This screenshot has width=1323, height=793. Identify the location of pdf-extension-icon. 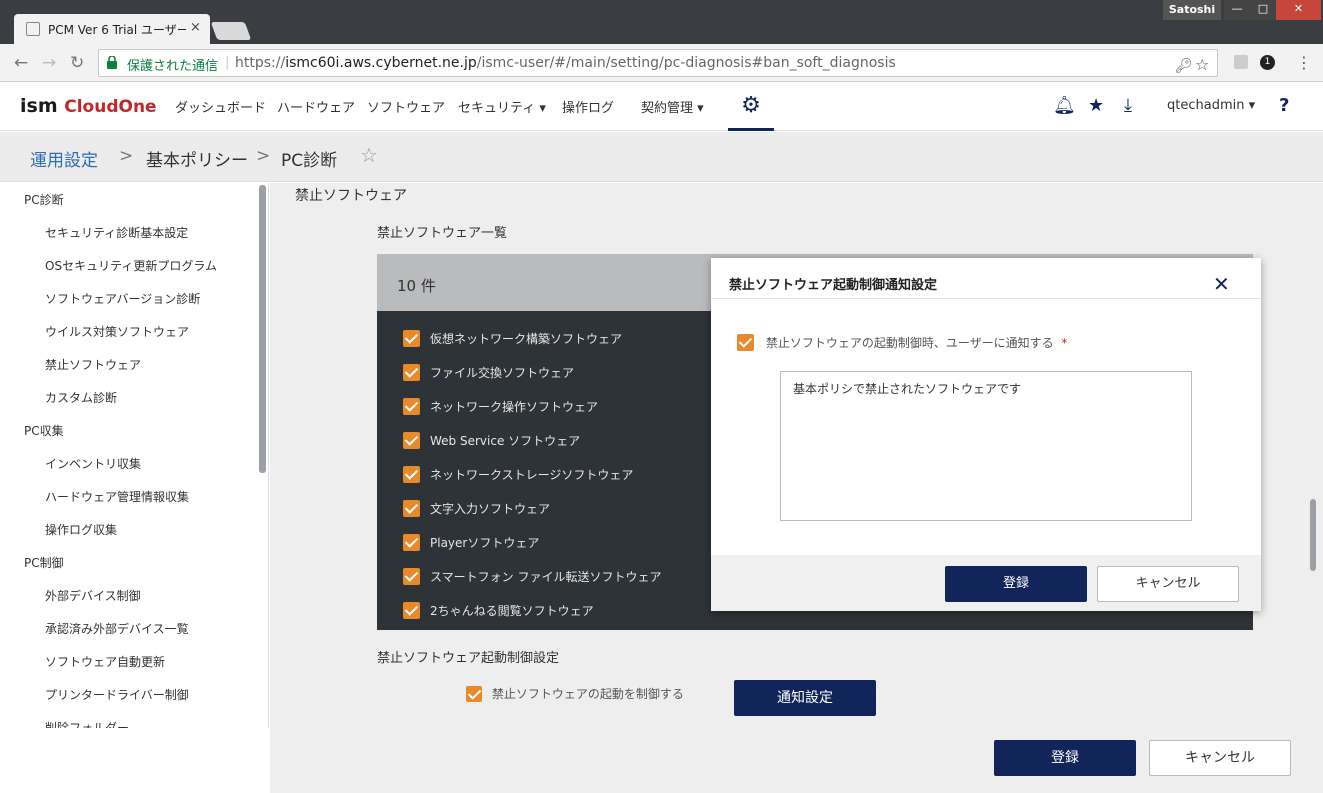
(1241, 62).